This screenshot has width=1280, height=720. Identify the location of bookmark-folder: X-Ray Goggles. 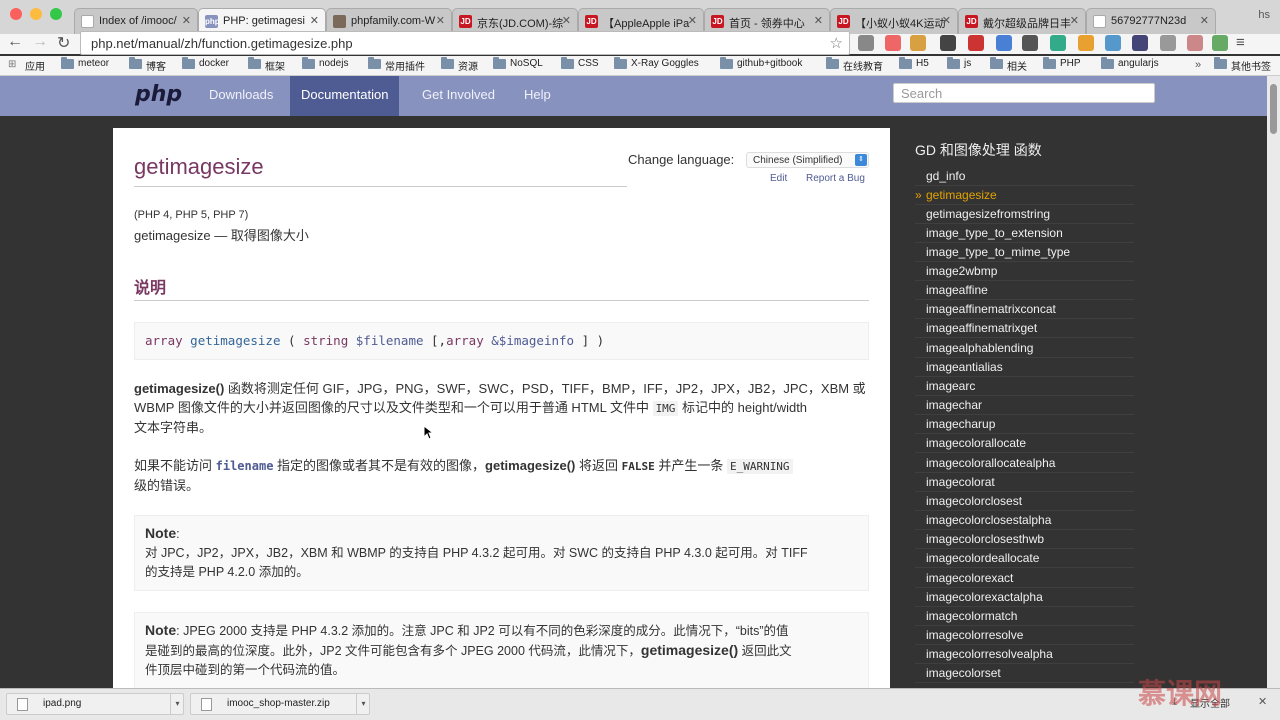
(656, 63).